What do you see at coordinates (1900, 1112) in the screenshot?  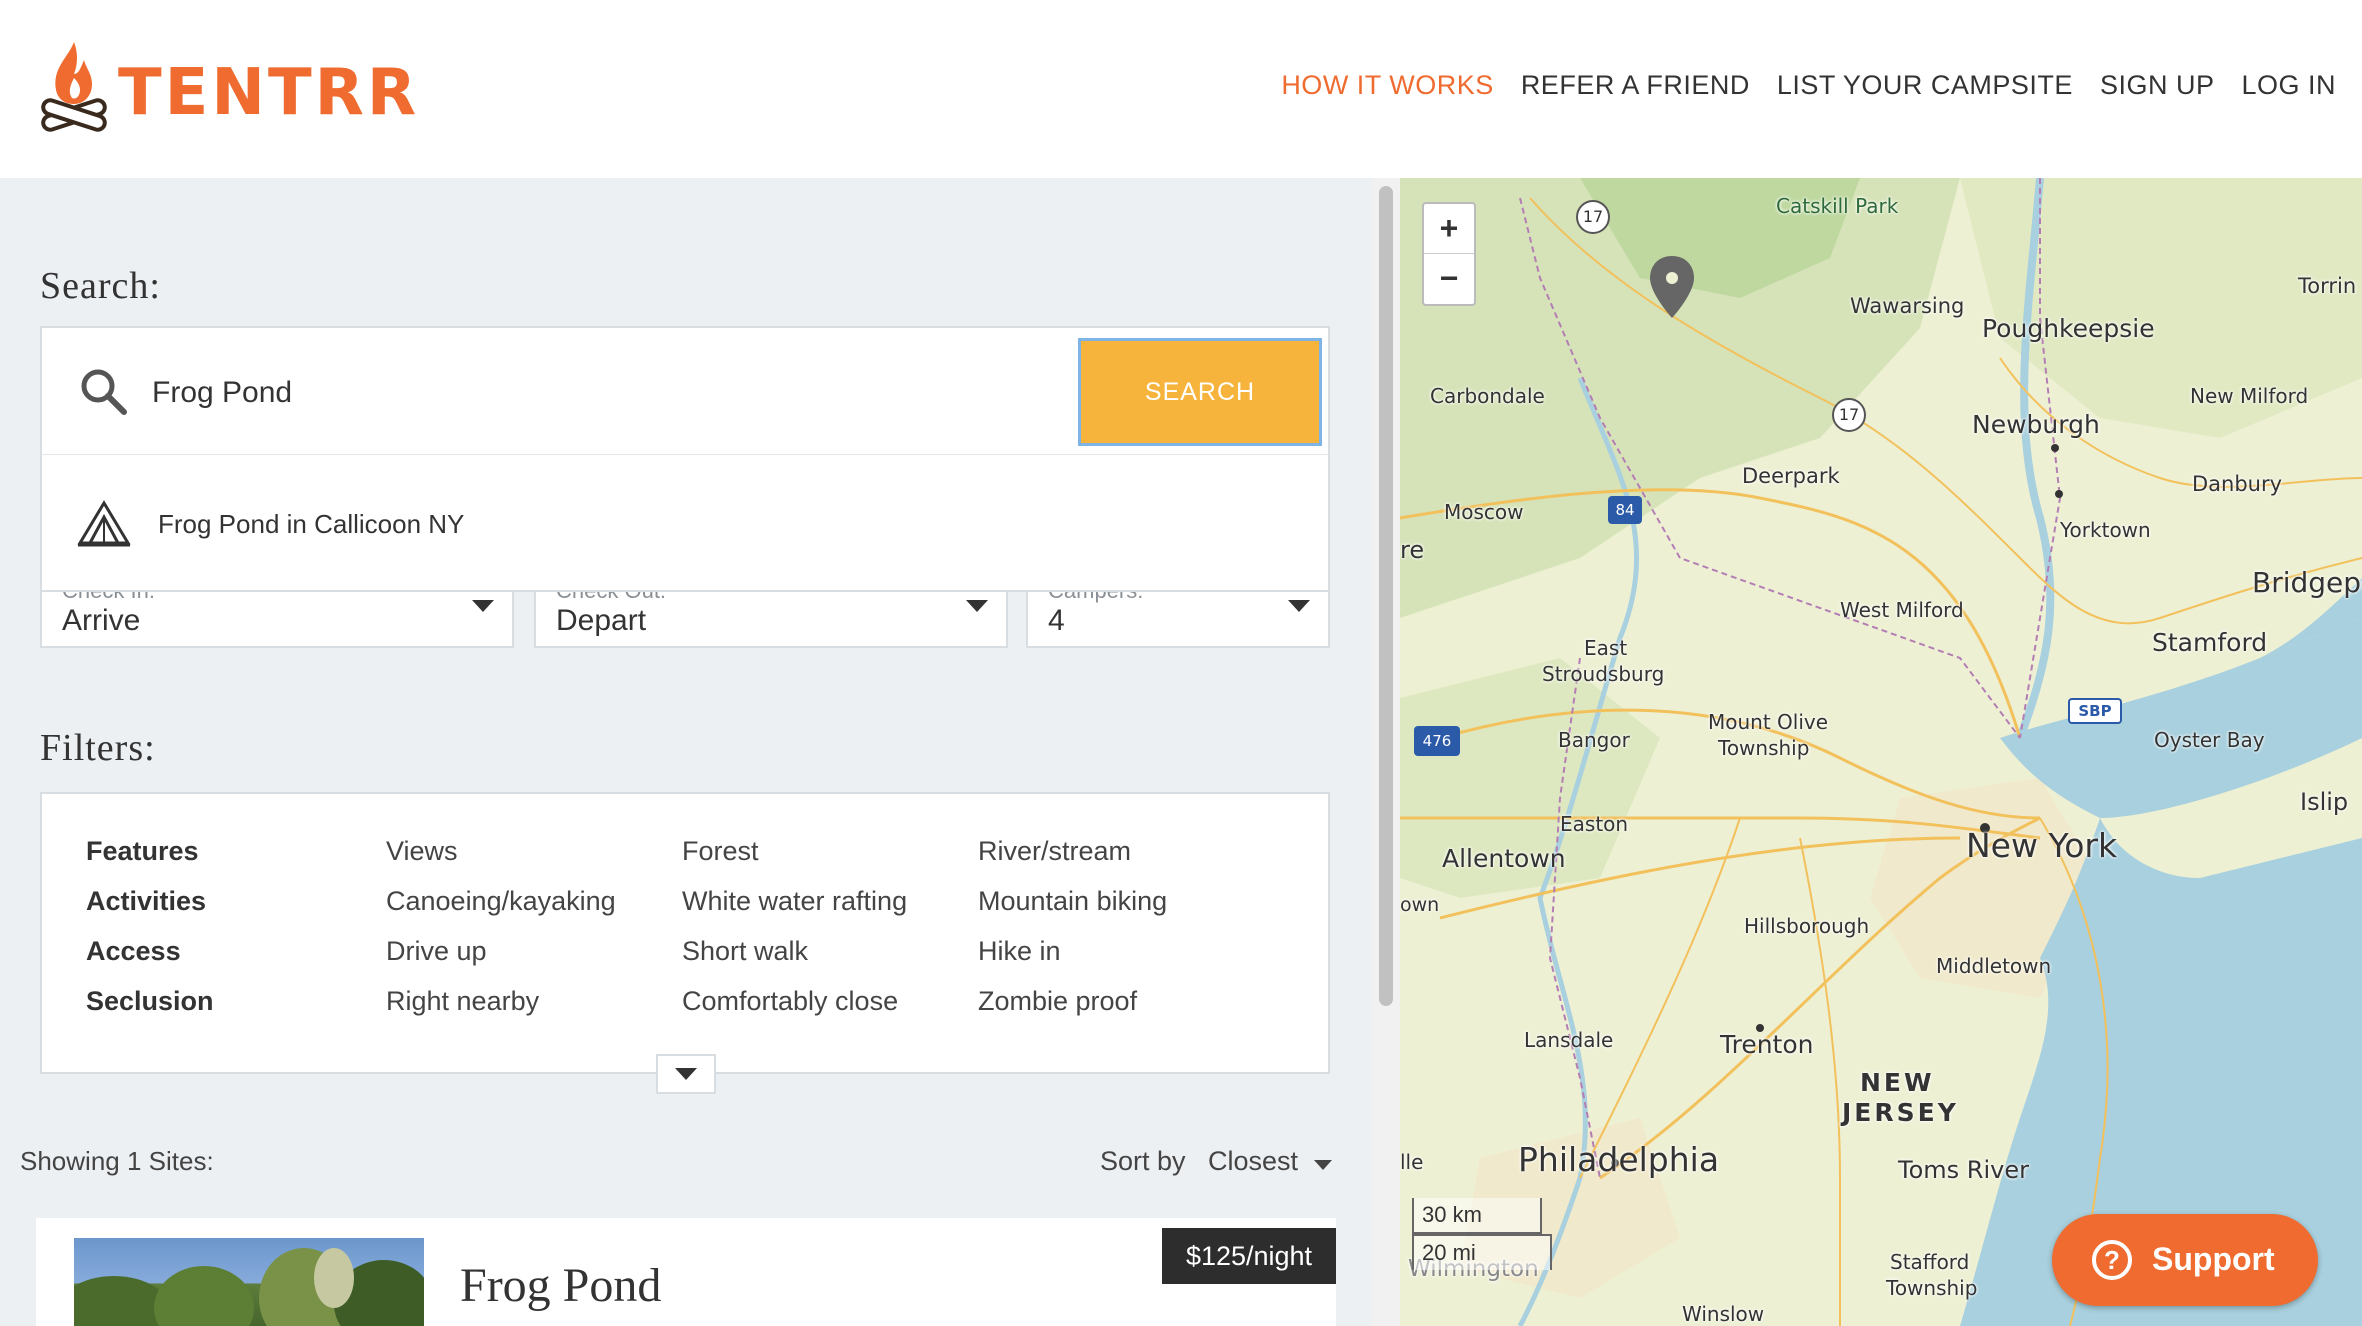 I see `map-label-jersey: JERSEY` at bounding box center [1900, 1112].